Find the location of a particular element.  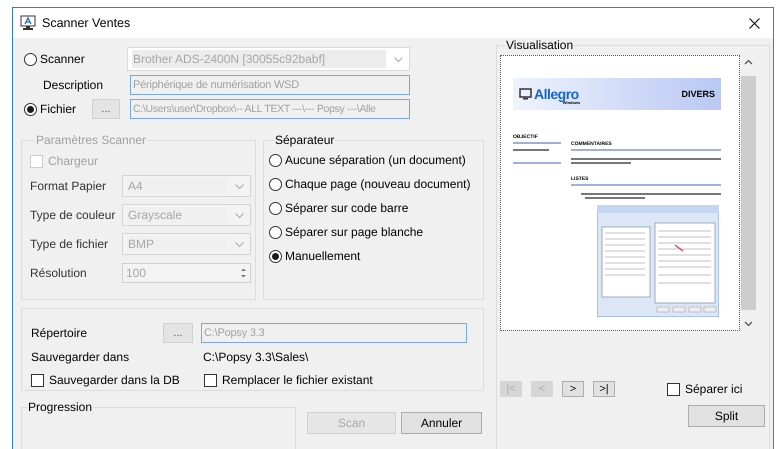

monitor-icon is located at coordinates (525, 94).